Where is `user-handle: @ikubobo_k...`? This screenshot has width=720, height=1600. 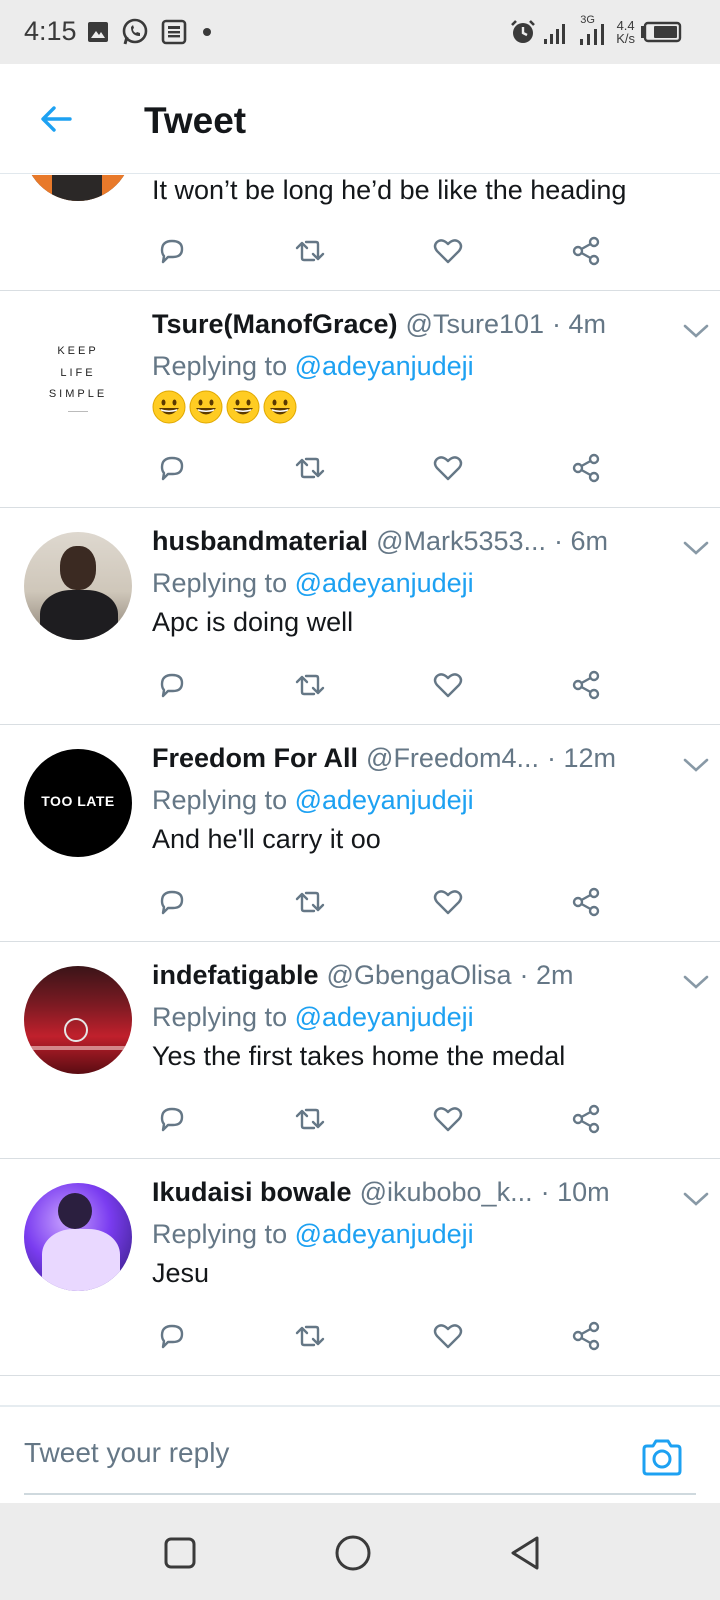 user-handle: @ikubobo_k... is located at coordinates (446, 1192).